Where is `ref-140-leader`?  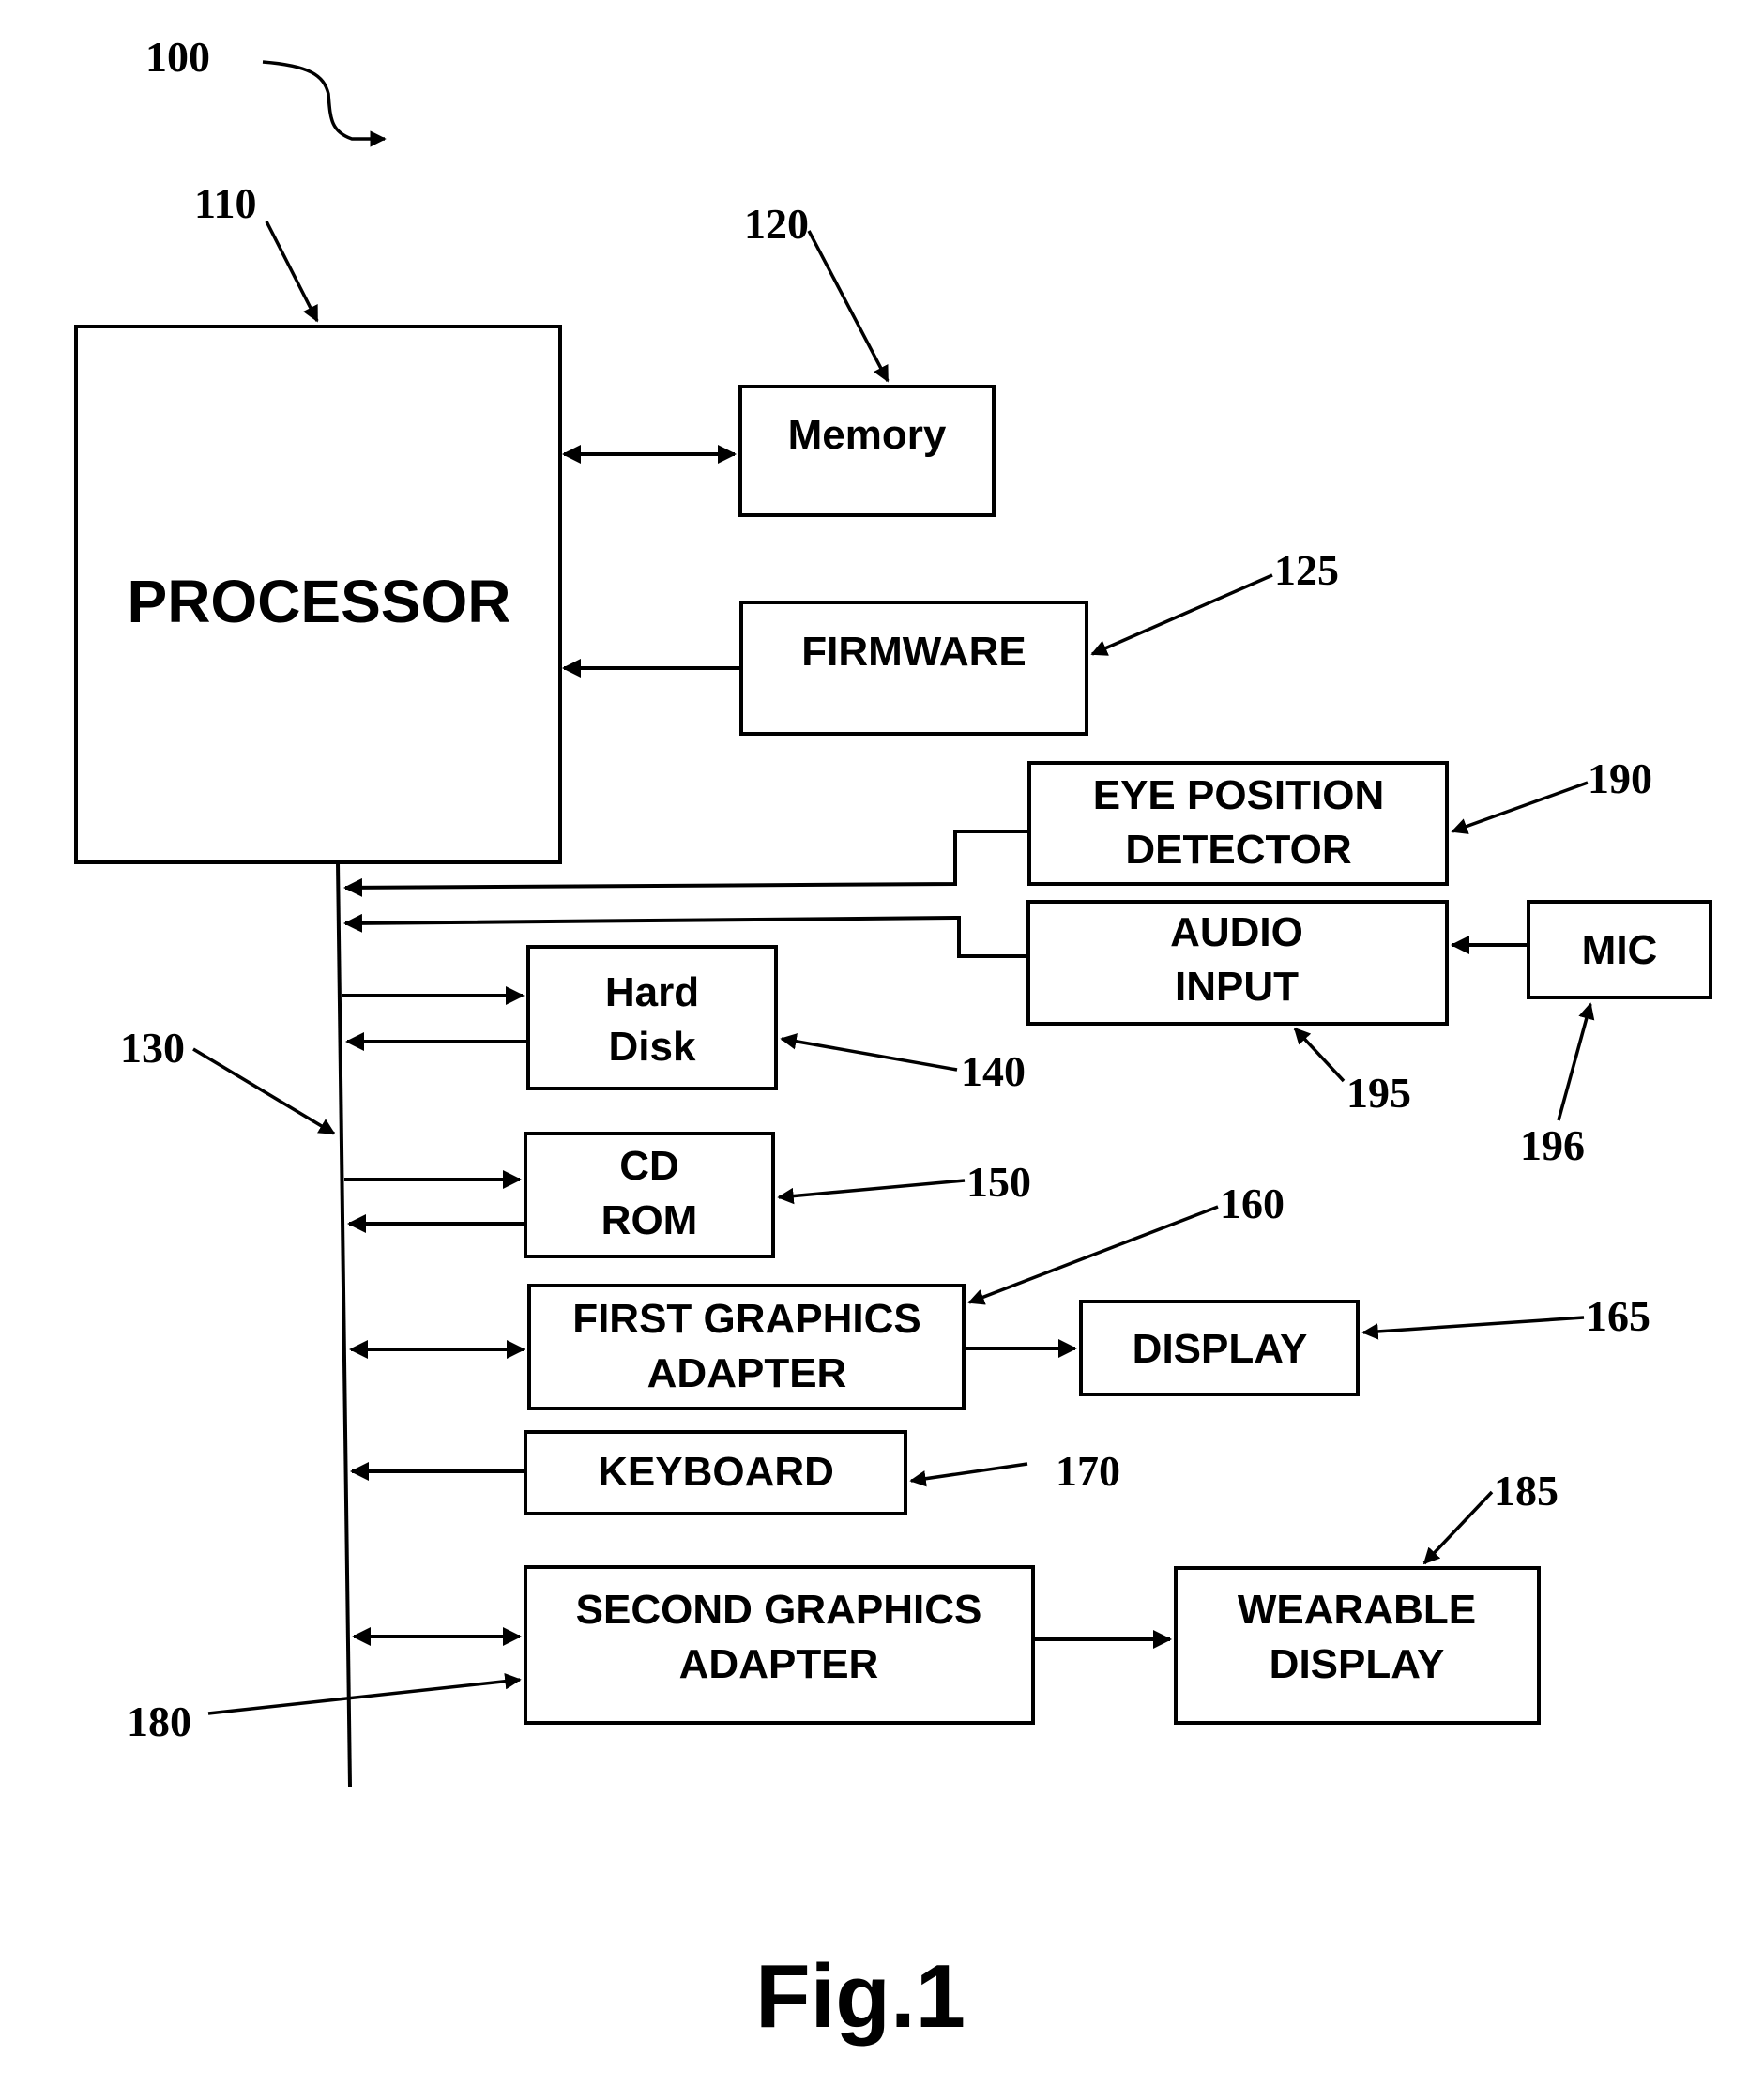 ref-140-leader is located at coordinates (869, 1053).